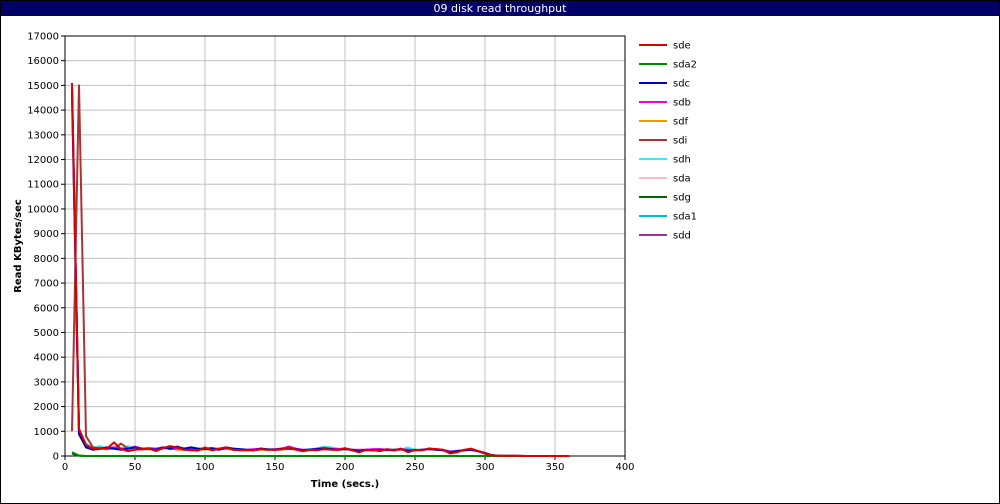 Image resolution: width=1000 pixels, height=504 pixels. I want to click on x-tick-label: 400, so click(624, 467).